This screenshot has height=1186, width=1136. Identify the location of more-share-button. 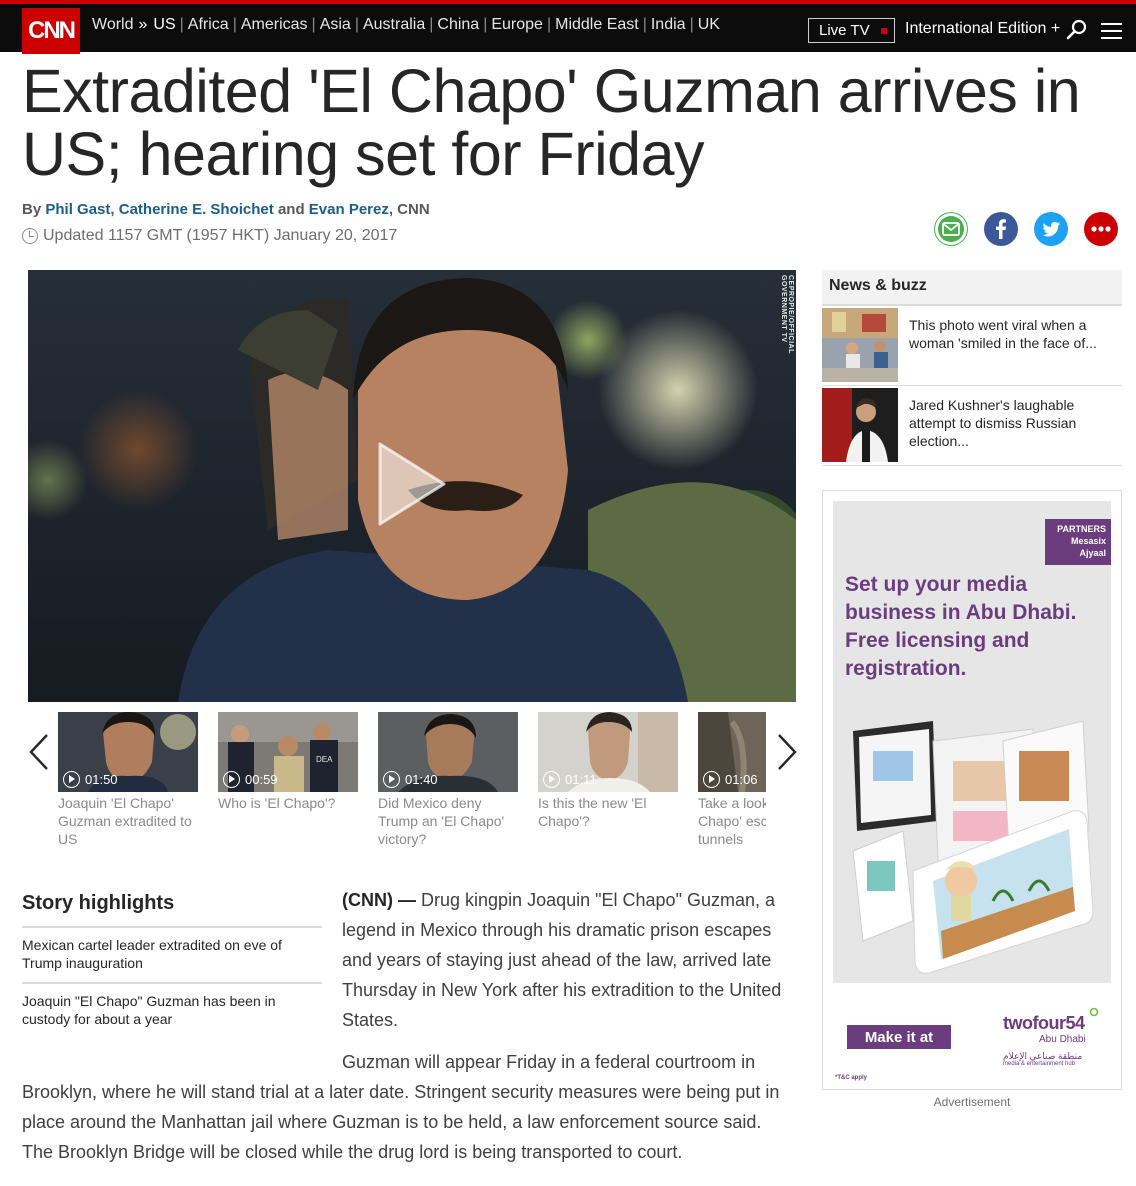
(1101, 229).